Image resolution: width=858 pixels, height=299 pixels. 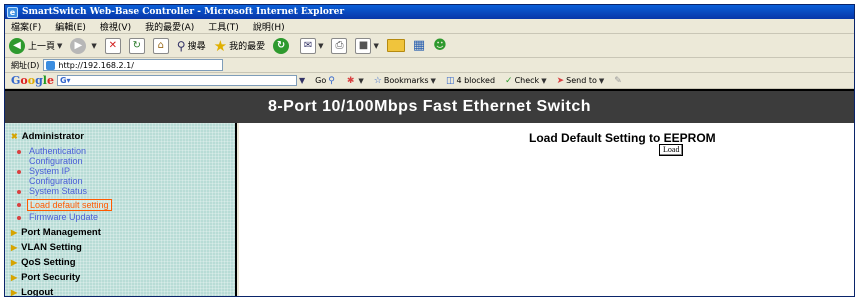 I want to click on load-button: Load, so click(x=671, y=150).